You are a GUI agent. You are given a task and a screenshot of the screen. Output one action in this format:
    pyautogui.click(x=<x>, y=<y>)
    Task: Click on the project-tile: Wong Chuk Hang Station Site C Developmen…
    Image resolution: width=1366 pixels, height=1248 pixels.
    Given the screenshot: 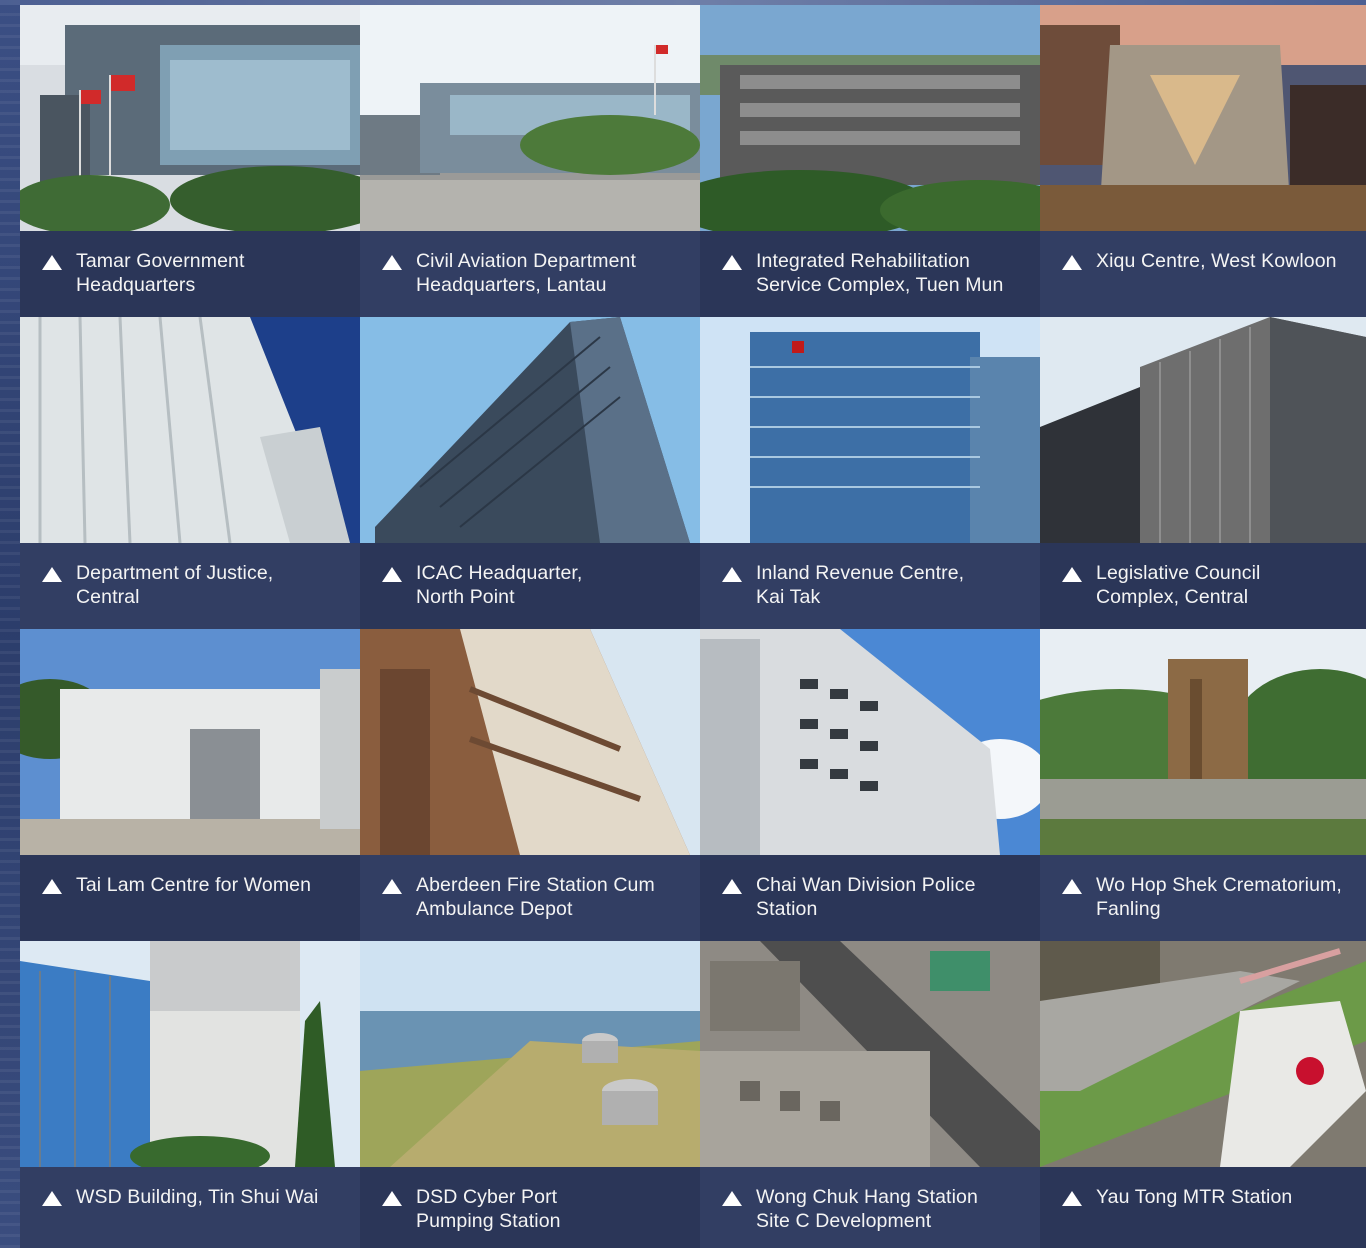 What is the action you would take?
    pyautogui.click(x=870, y=1094)
    